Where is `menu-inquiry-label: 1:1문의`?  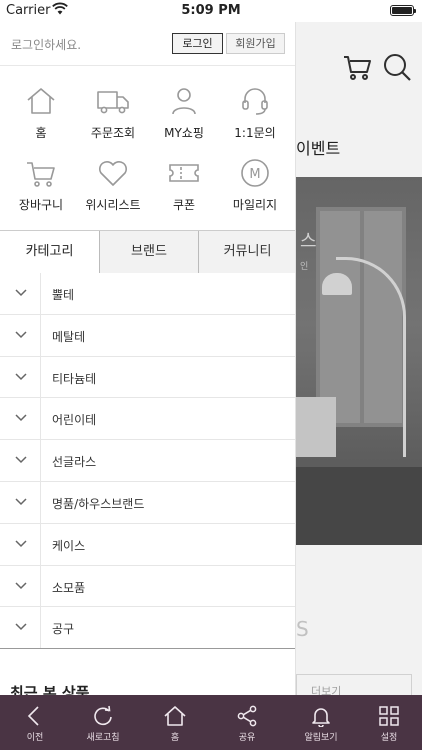
menu-inquiry-label: 1:1문의 is located at coordinates (255, 133).